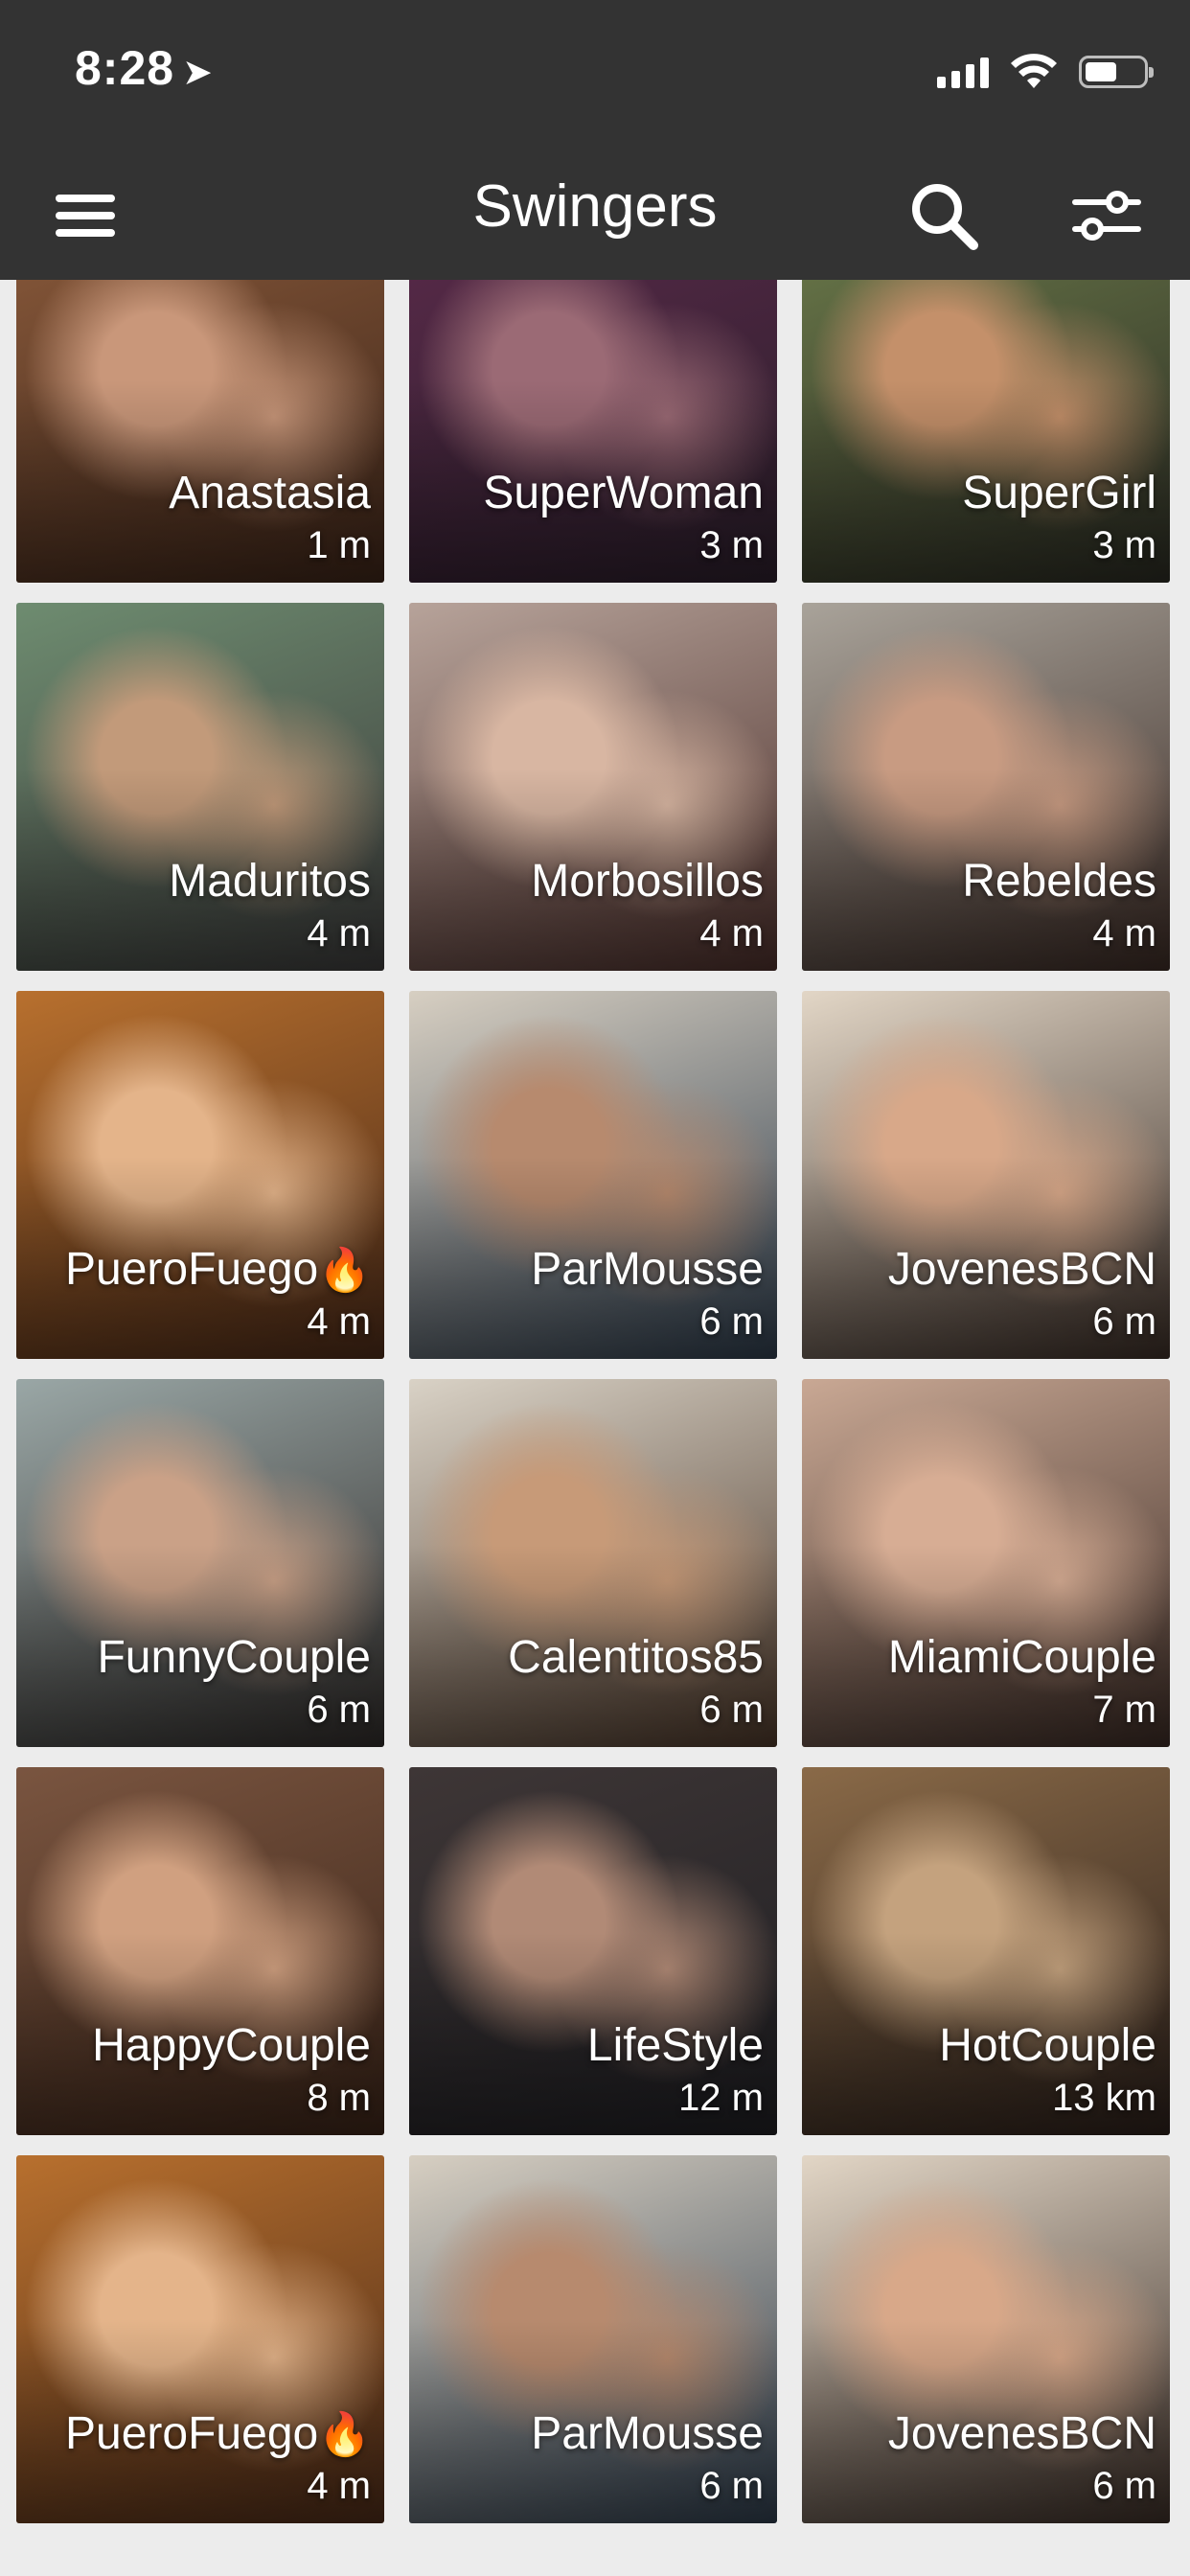  I want to click on profile-name: Morbosillos, so click(648, 881).